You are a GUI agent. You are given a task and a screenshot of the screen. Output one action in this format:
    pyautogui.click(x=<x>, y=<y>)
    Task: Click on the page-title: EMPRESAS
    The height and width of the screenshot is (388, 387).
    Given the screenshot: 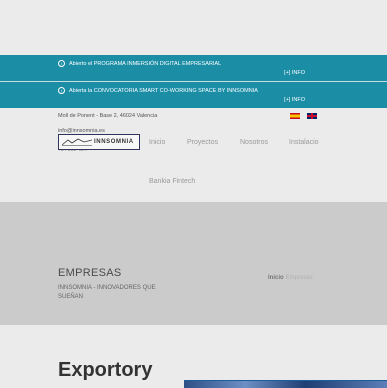 What is the action you would take?
    pyautogui.click(x=90, y=273)
    